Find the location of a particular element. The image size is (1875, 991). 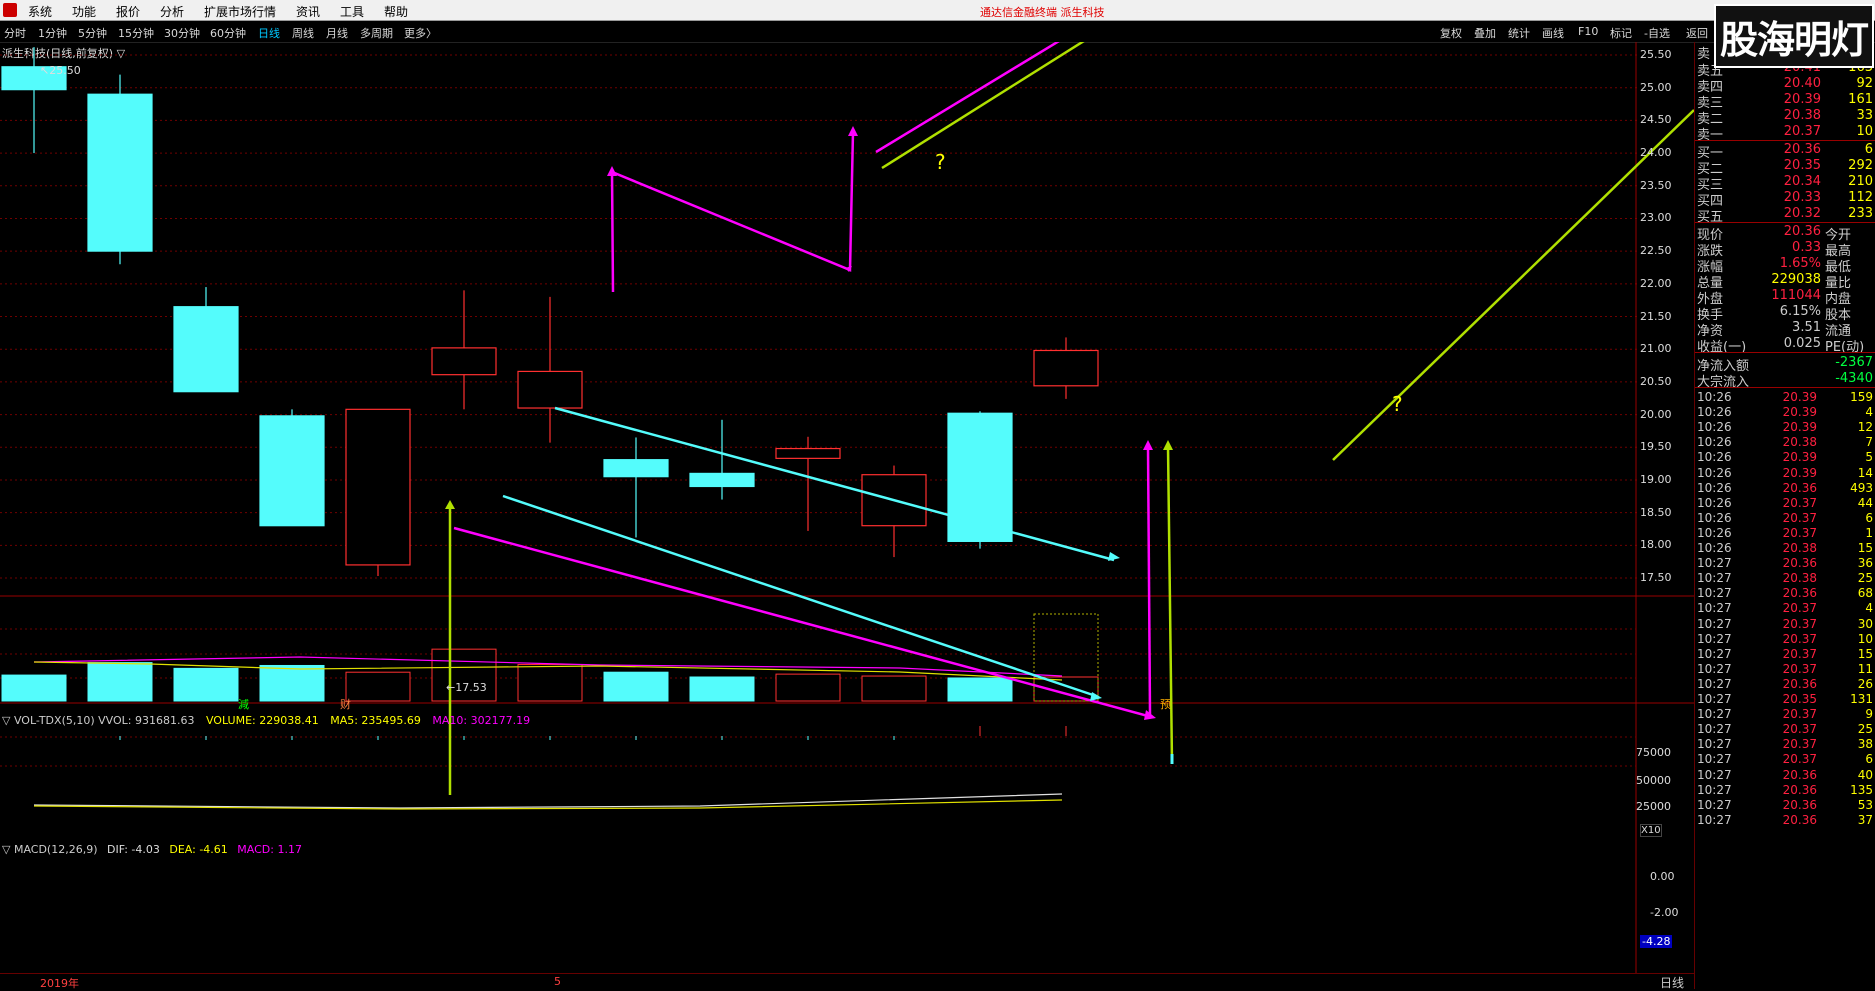

tick-cell: 20.39 is located at coordinates (1799, 472).